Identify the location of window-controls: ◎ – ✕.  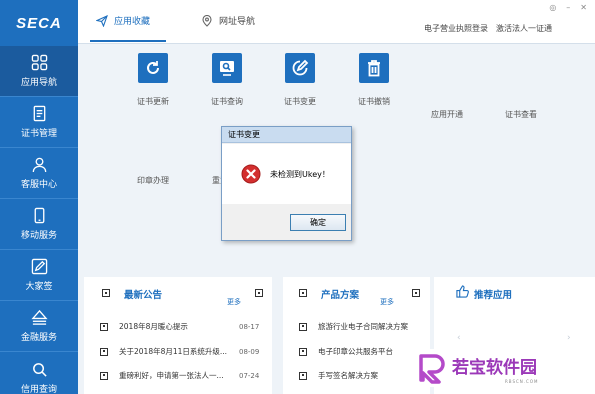
(568, 7).